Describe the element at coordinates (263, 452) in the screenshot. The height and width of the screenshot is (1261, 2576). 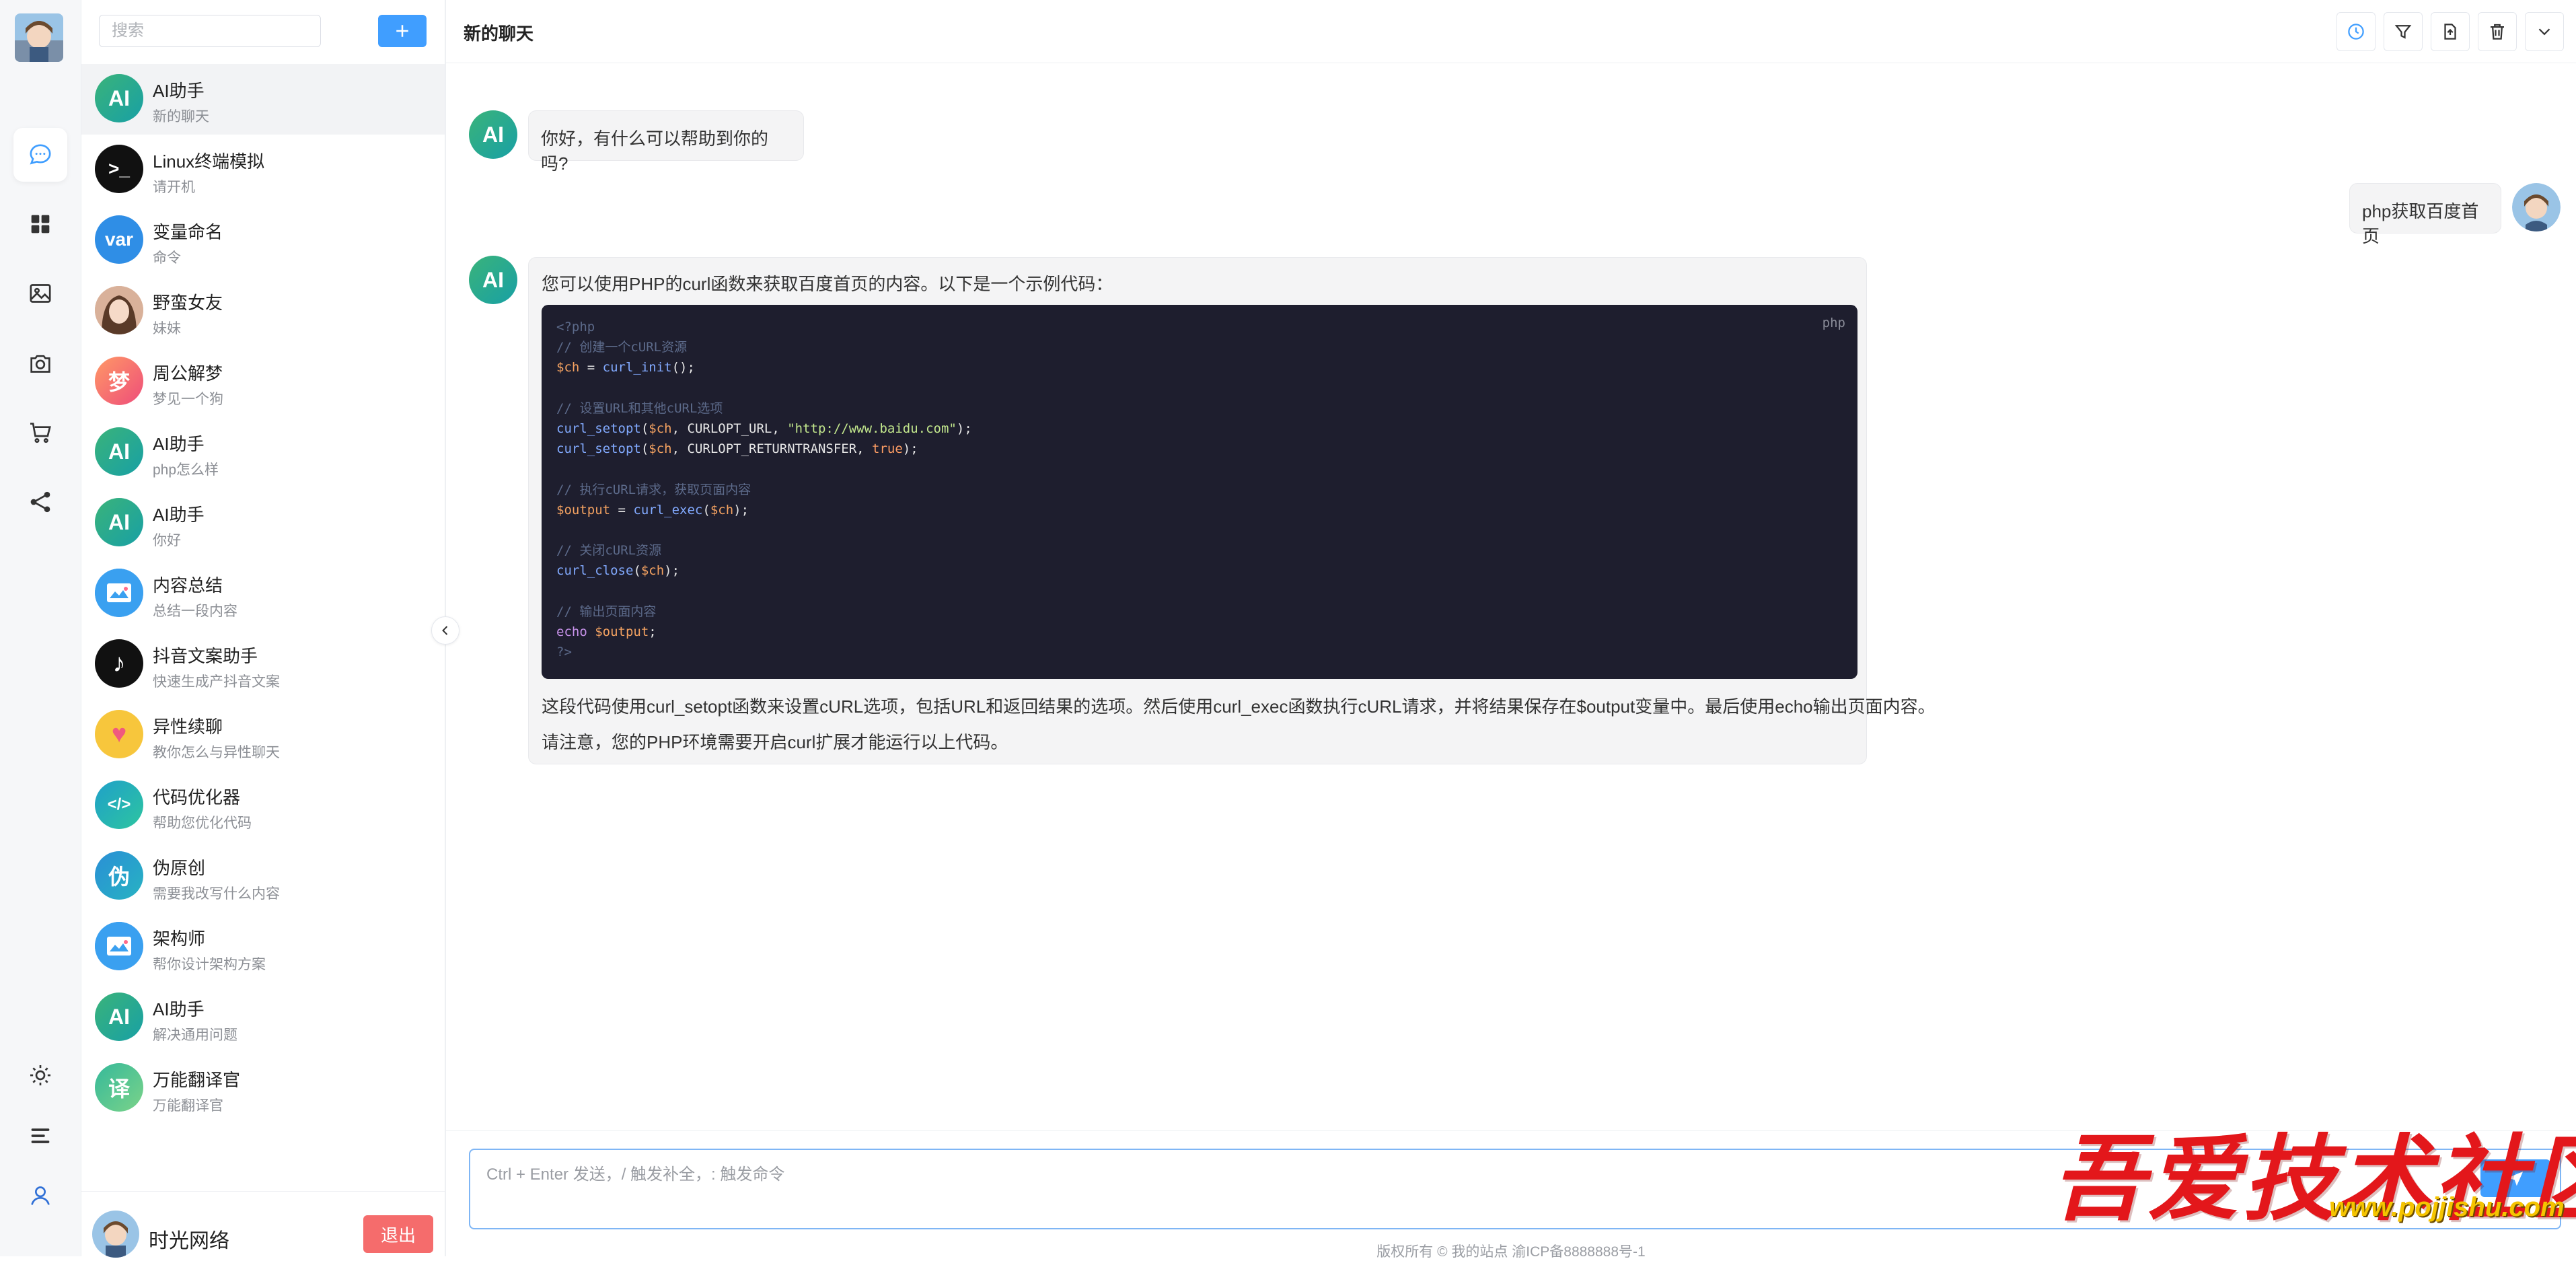
I see `chat-list-item: AI AI助手 php怎么样` at that location.